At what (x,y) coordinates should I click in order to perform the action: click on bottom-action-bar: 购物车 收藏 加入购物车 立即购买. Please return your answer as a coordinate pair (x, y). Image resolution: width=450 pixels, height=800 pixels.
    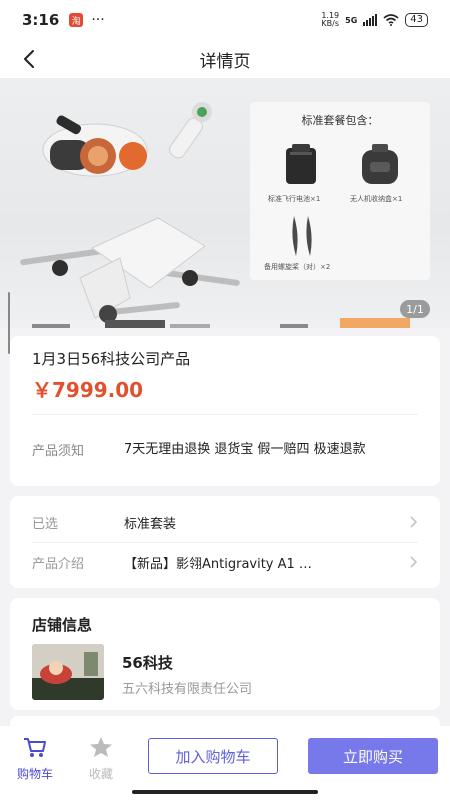
    Looking at the image, I should click on (225, 763).